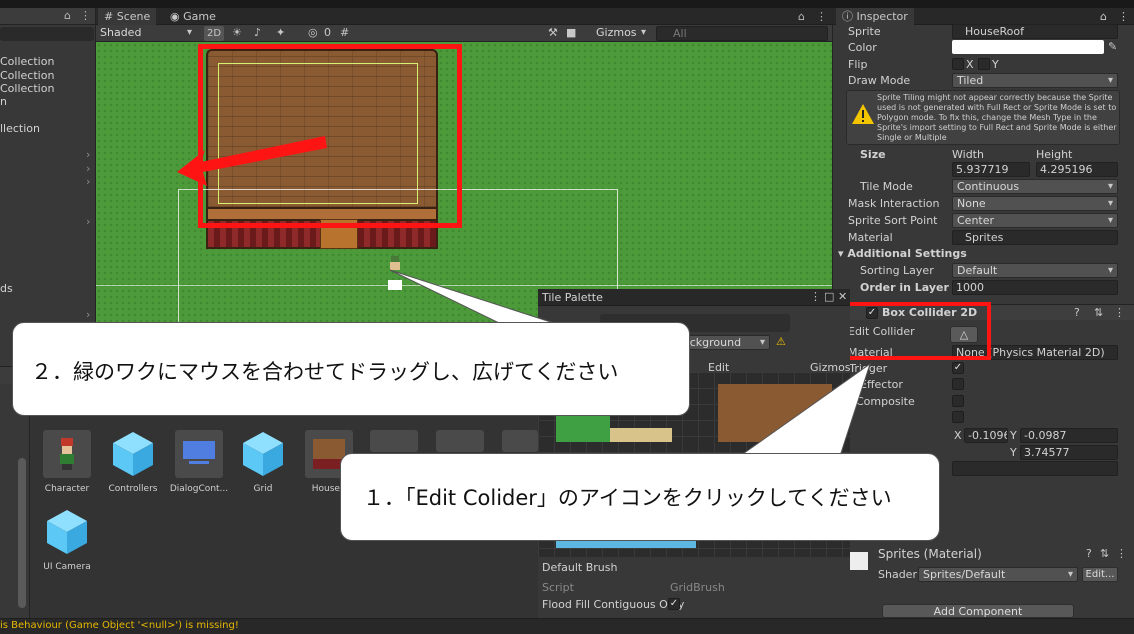 This screenshot has width=1134, height=634. Describe the element at coordinates (858, 64) in the screenshot. I see `flip-label: Flip` at that location.